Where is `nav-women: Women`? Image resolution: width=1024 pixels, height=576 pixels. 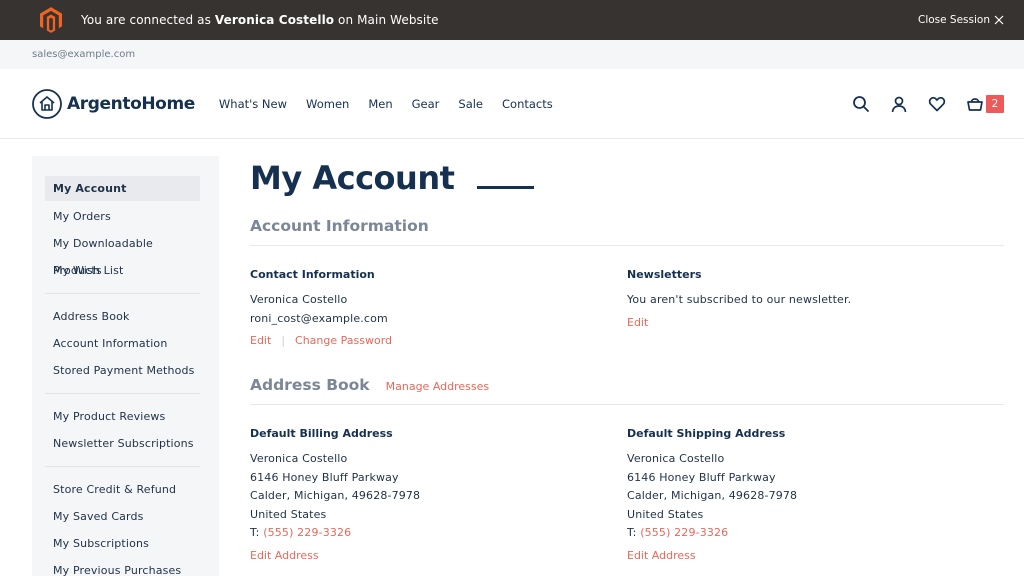
nav-women: Women is located at coordinates (327, 104).